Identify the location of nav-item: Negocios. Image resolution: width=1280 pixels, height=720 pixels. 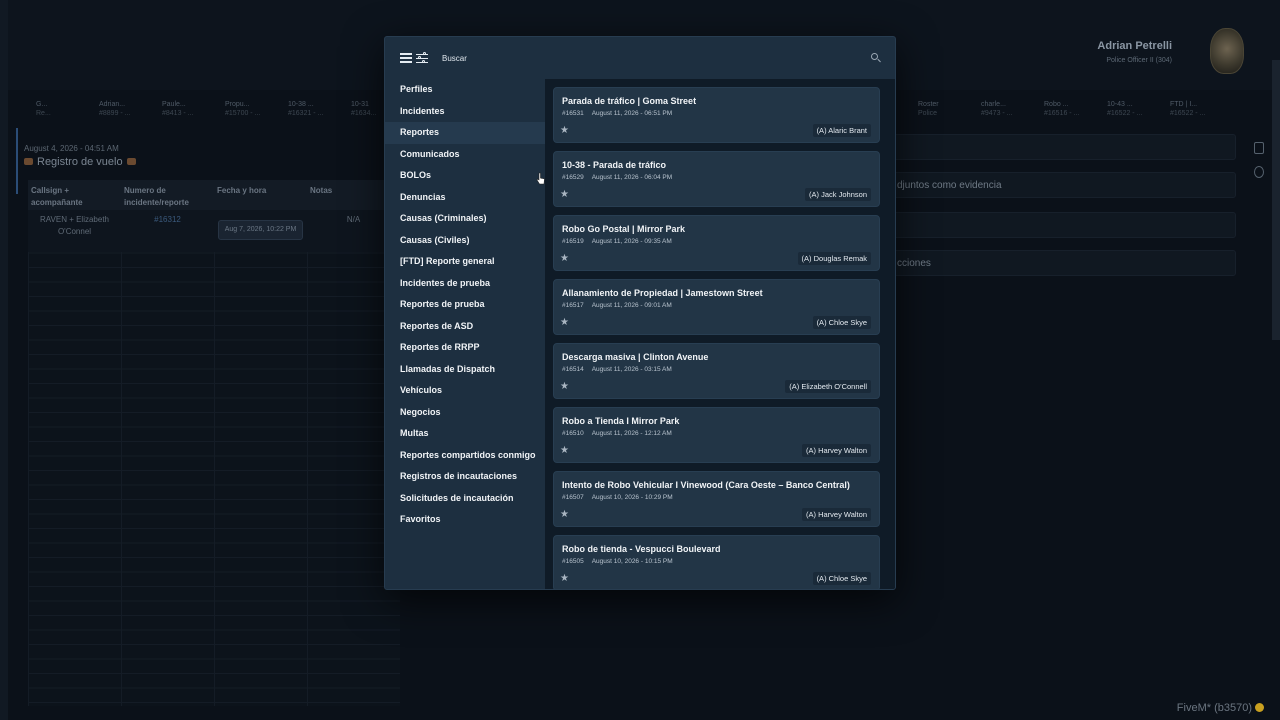
(465, 413).